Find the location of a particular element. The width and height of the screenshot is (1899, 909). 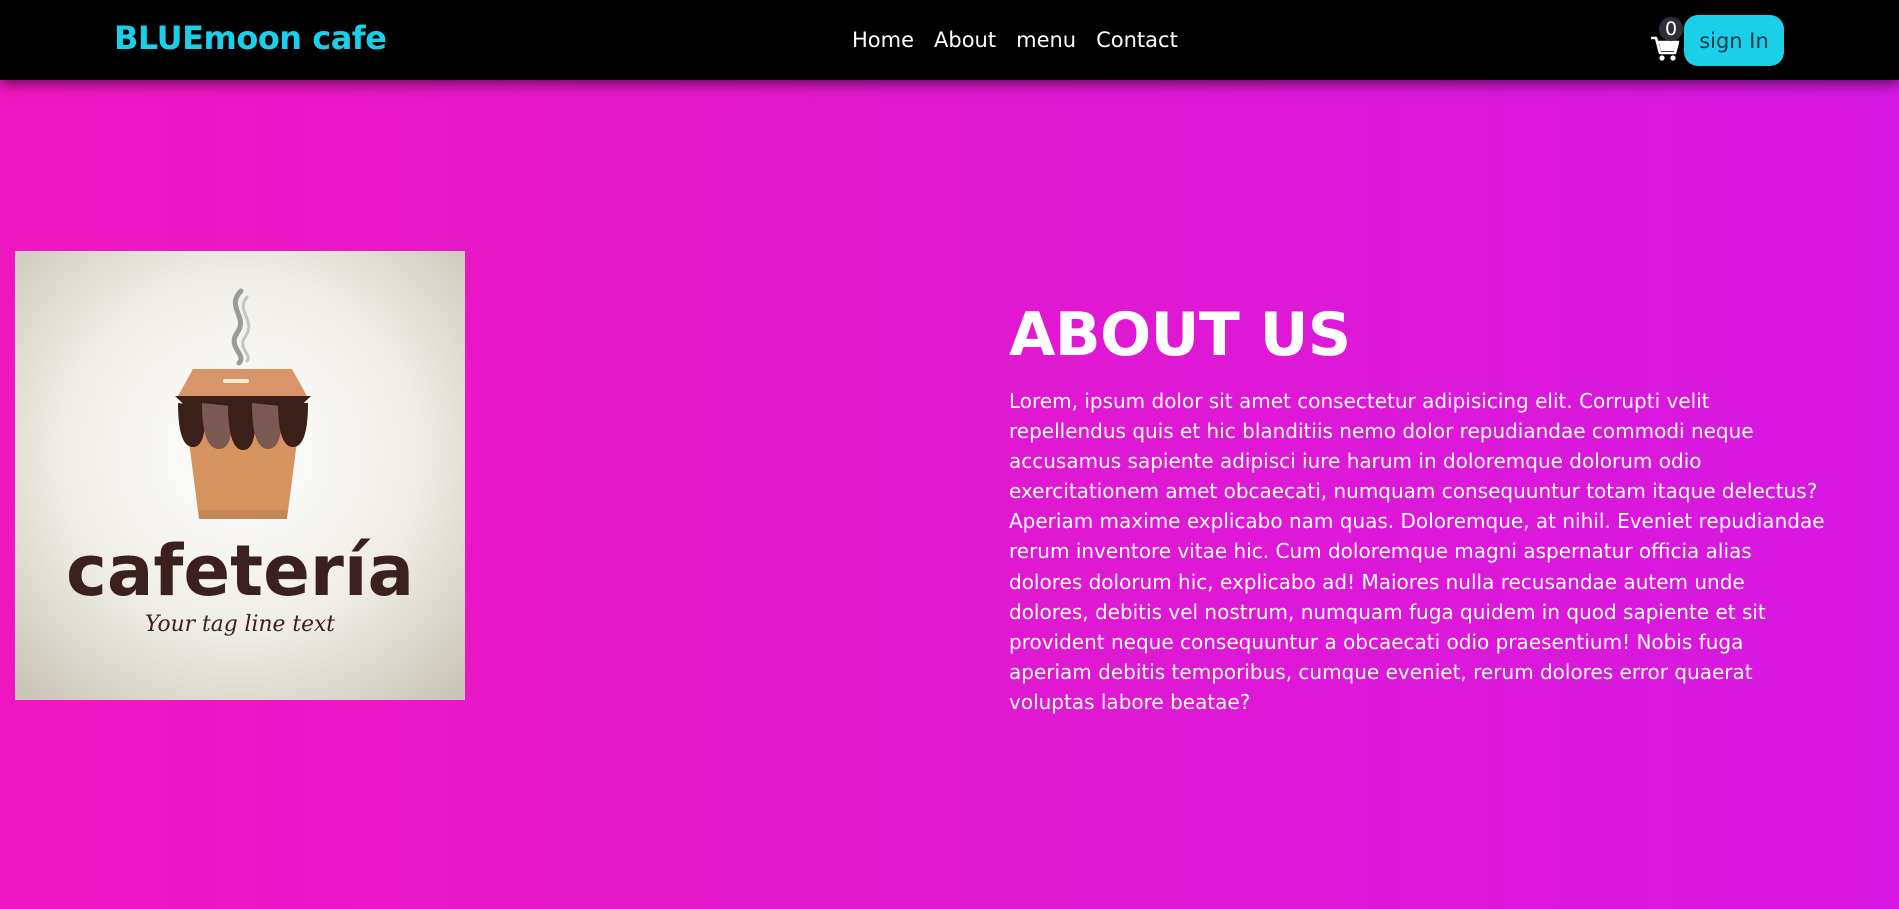

logo-wordmark: cafetería is located at coordinates (240, 571).